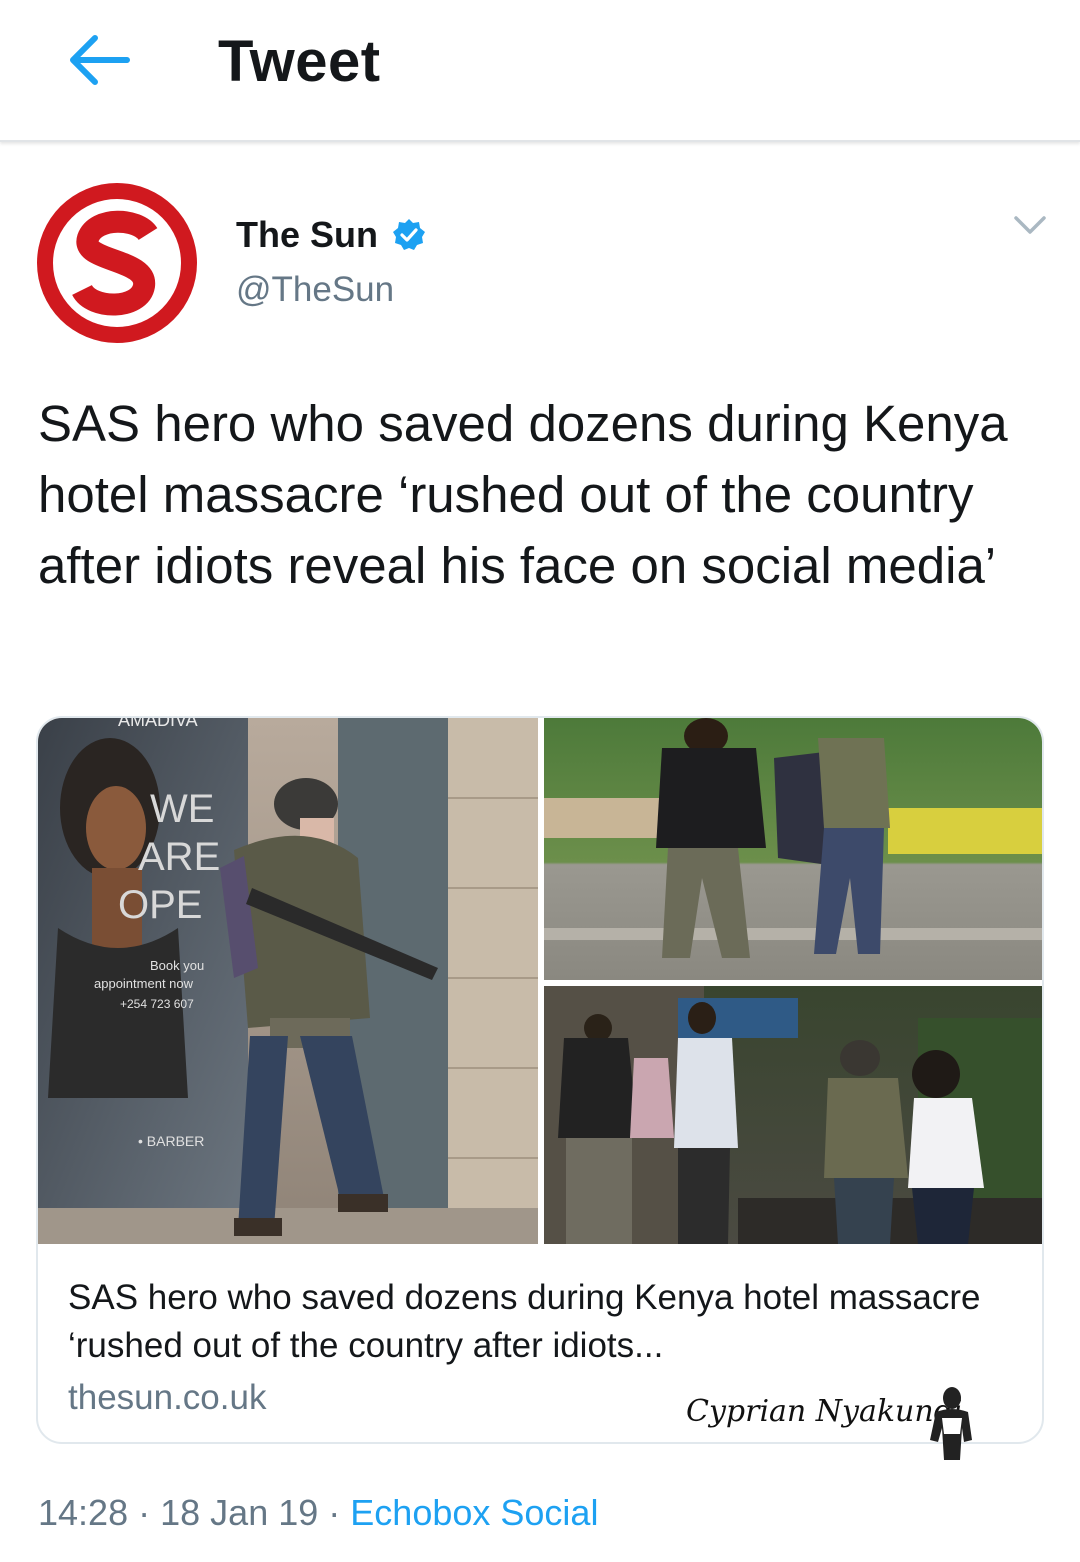 The image size is (1080, 1562). I want to click on poster-appointment-text: appointment now, so click(144, 983).